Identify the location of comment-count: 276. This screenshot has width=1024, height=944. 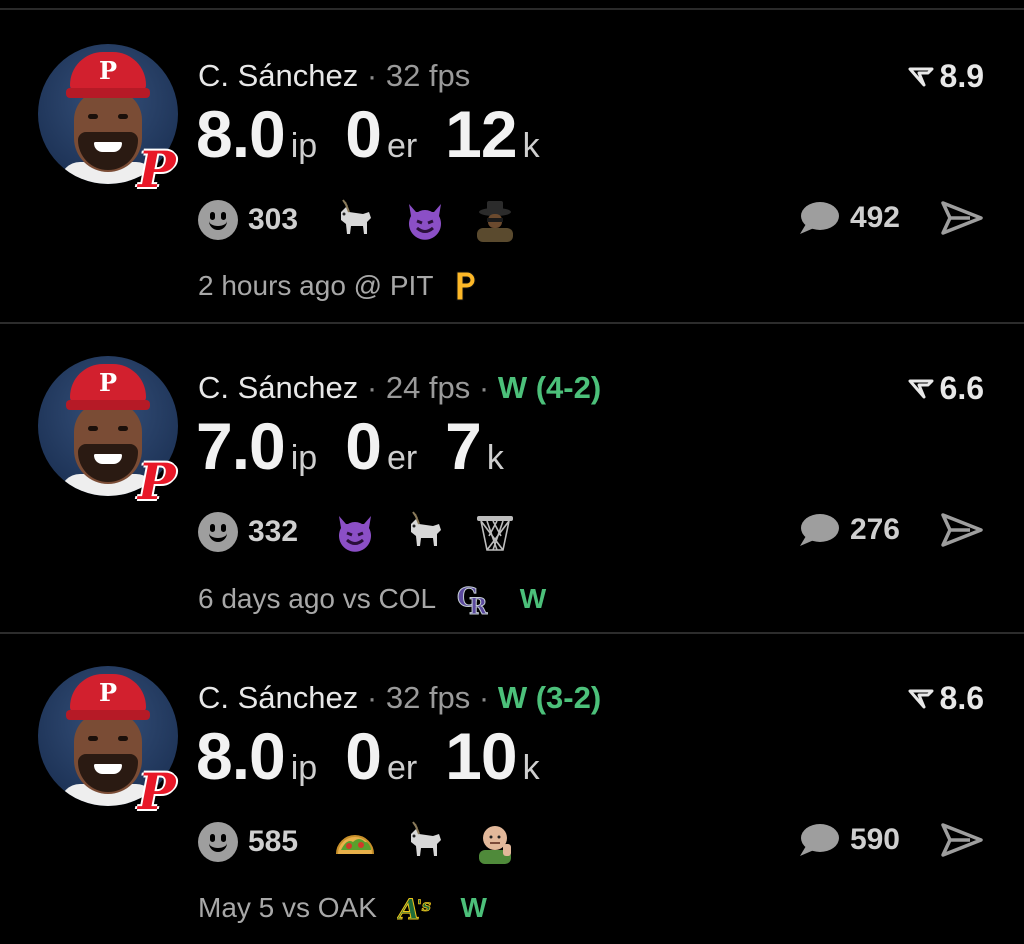
(874, 529).